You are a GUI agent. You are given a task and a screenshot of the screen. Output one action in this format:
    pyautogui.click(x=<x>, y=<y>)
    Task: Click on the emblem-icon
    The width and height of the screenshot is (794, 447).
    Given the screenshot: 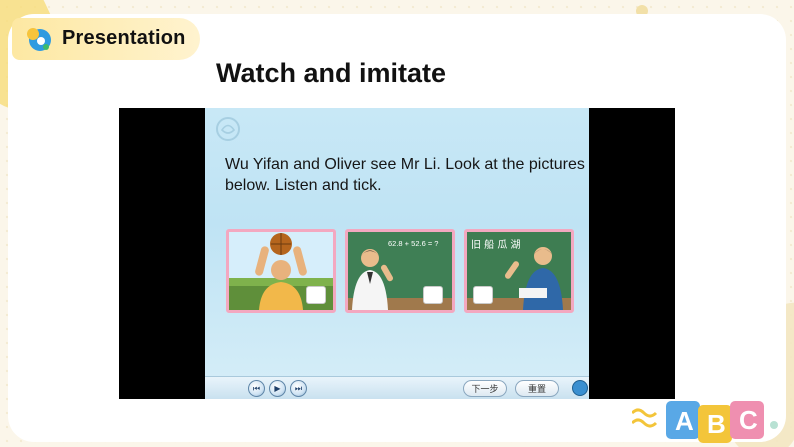 What is the action you would take?
    pyautogui.click(x=228, y=129)
    